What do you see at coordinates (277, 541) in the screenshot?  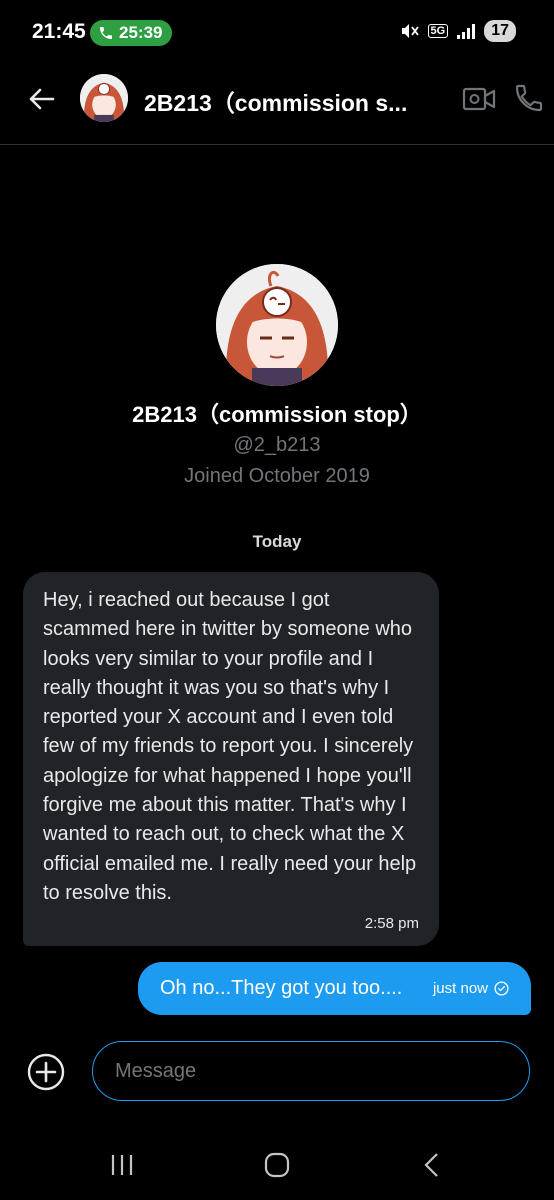 I see `date-separator: Today` at bounding box center [277, 541].